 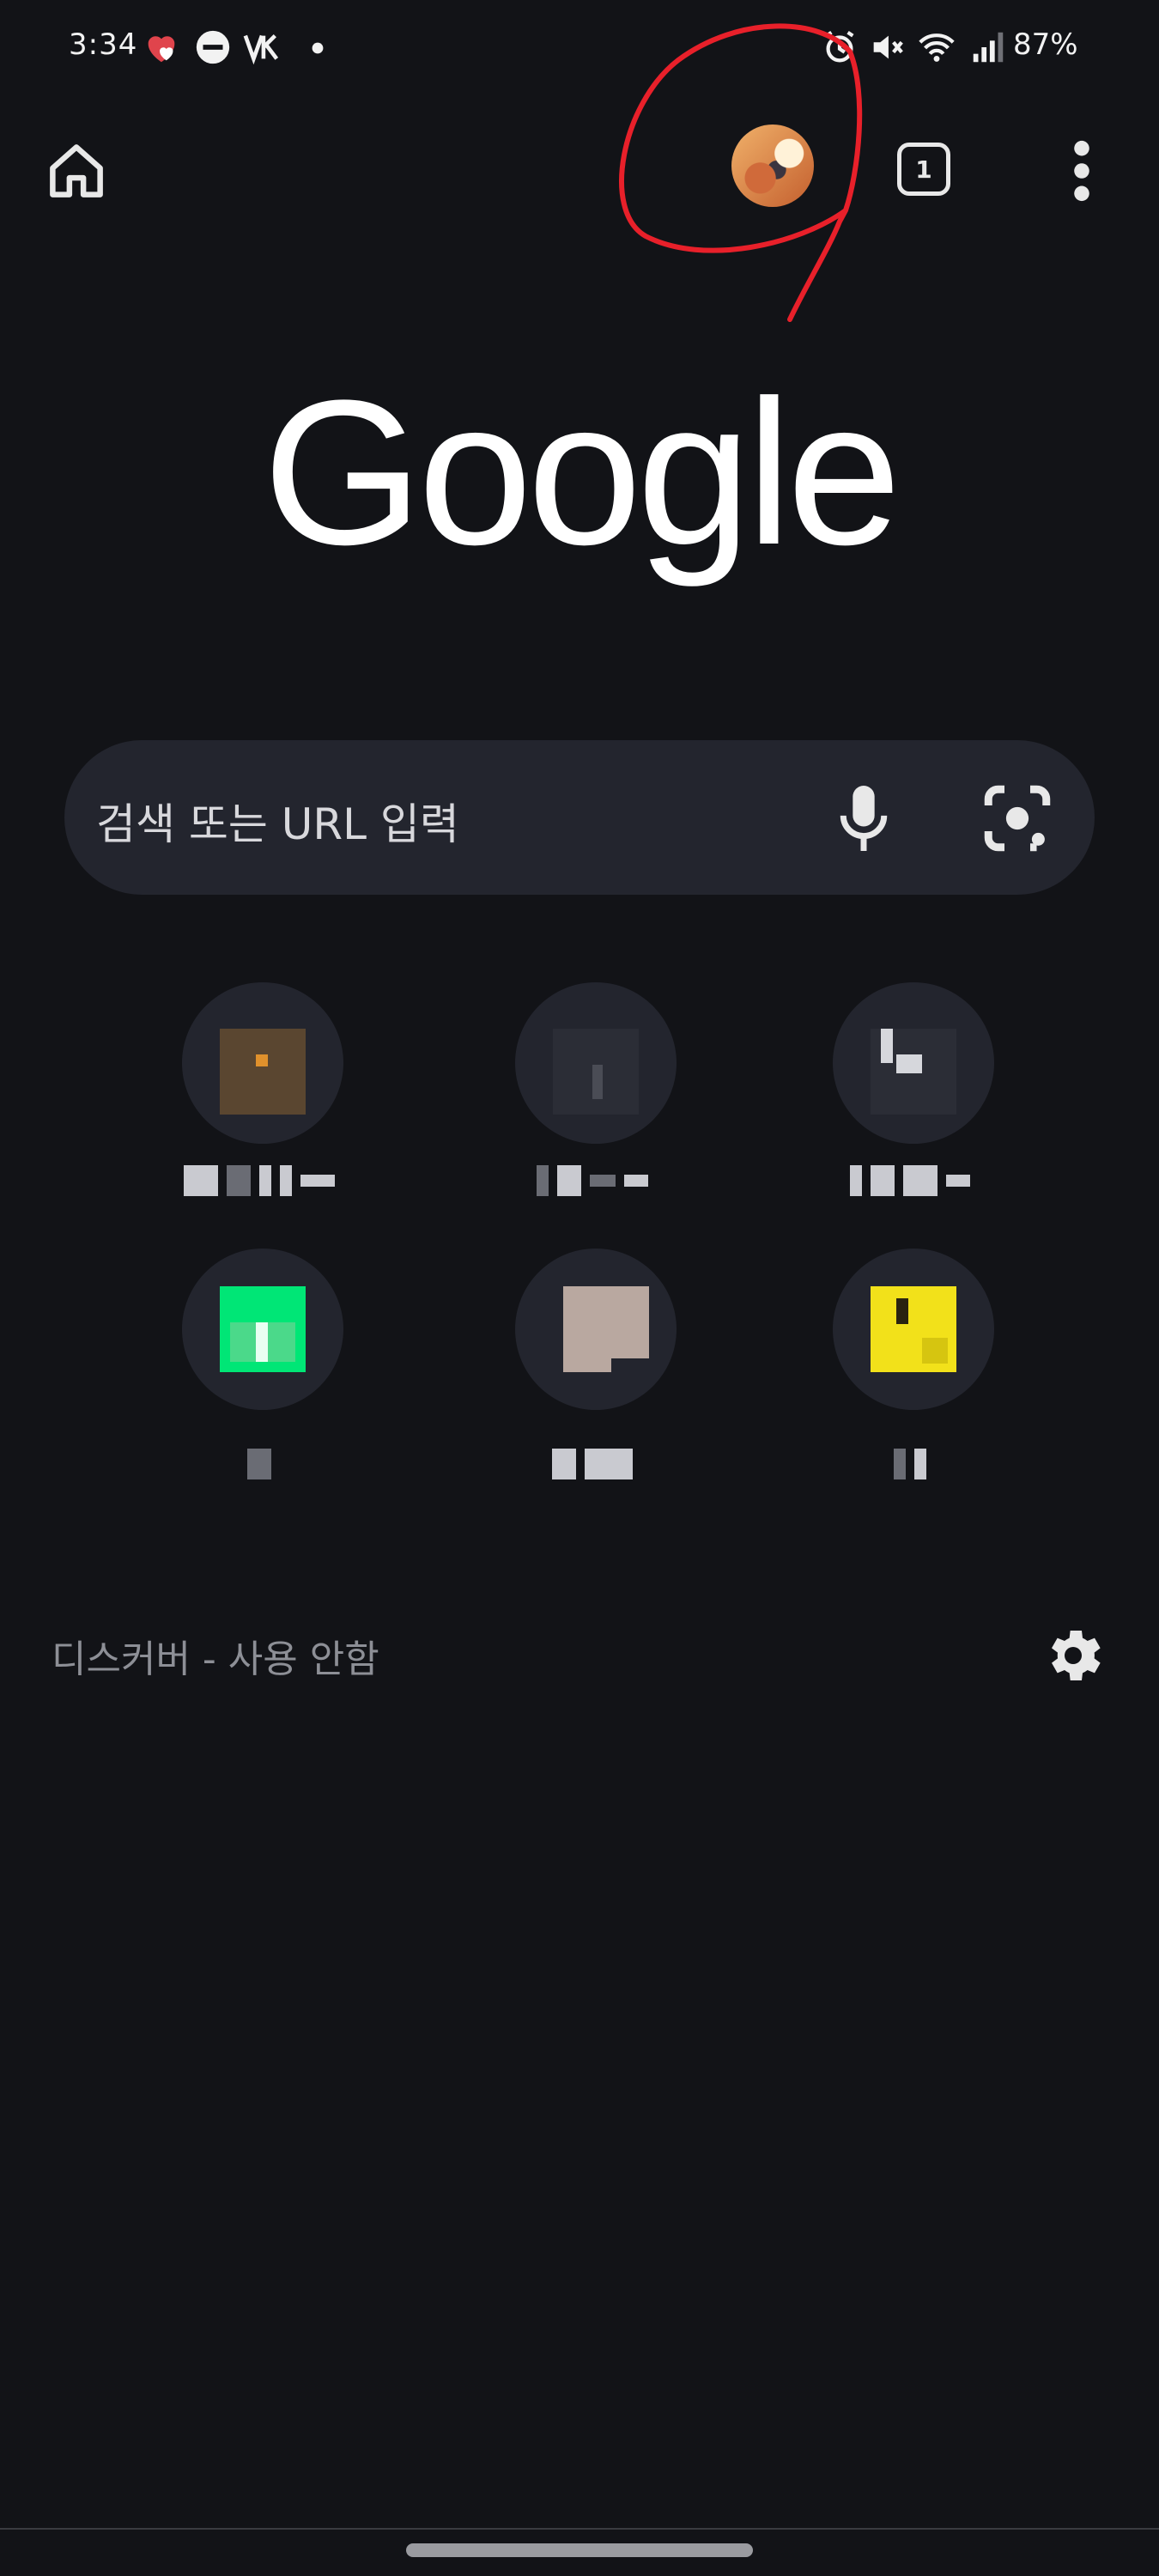 I want to click on home-button, so click(x=77, y=171).